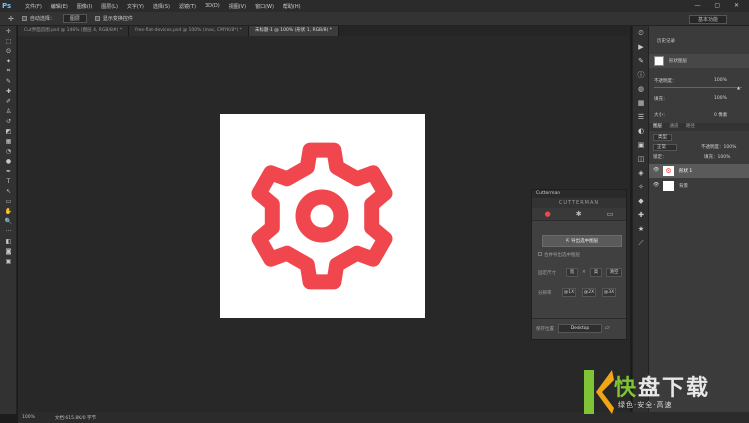  Describe the element at coordinates (720, 80) in the screenshot. I see `opacity-value: 100%` at that location.